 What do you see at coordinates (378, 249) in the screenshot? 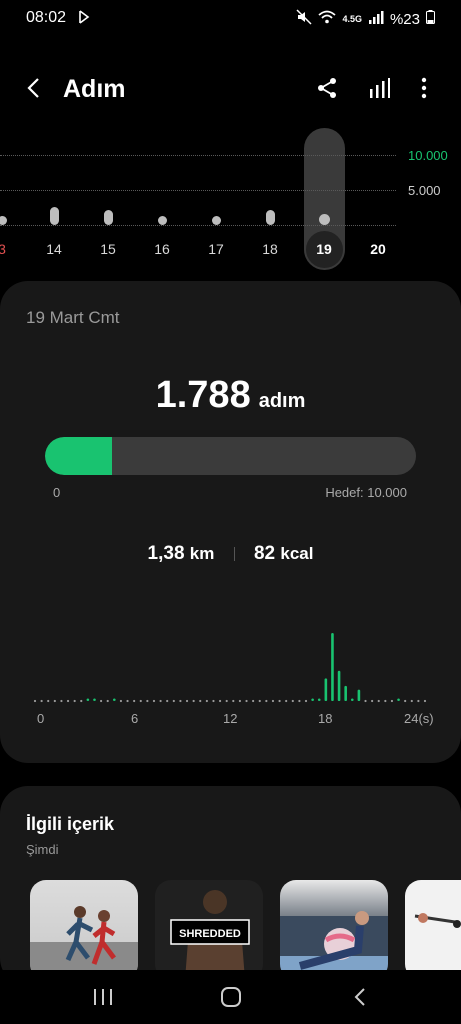
I see `day-label: 20` at bounding box center [378, 249].